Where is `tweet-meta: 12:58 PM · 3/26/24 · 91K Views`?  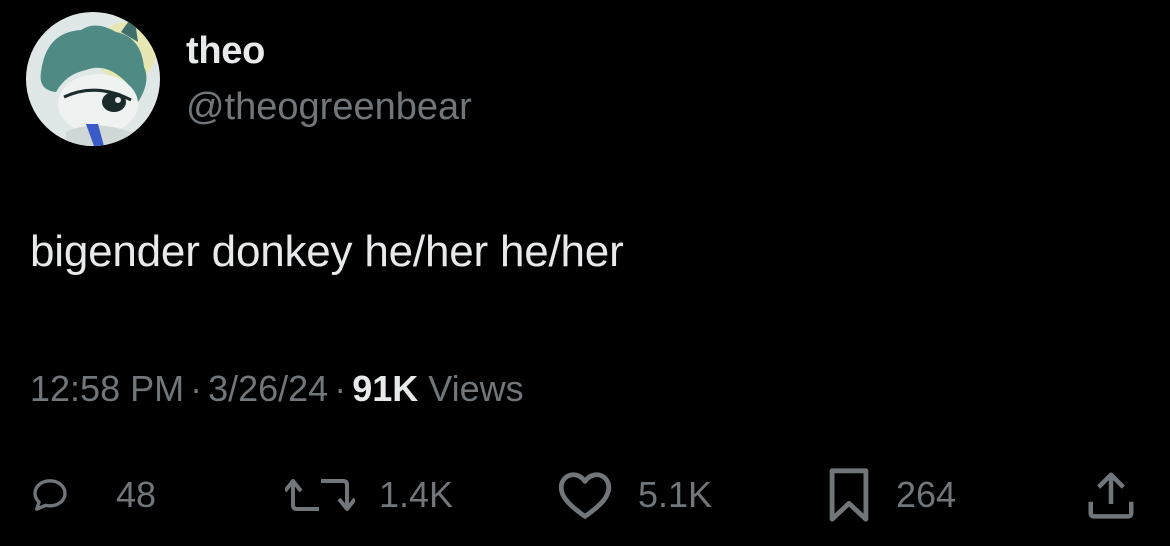 tweet-meta: 12:58 PM · 3/26/24 · 91K Views is located at coordinates (277, 389).